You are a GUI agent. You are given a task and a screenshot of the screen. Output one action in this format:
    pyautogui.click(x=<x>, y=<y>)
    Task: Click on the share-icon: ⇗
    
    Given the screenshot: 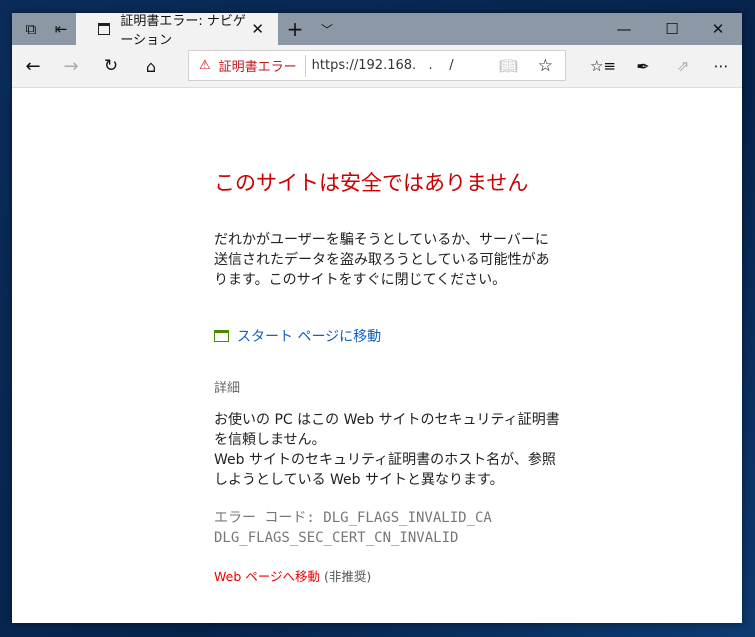 What is the action you would take?
    pyautogui.click(x=683, y=66)
    